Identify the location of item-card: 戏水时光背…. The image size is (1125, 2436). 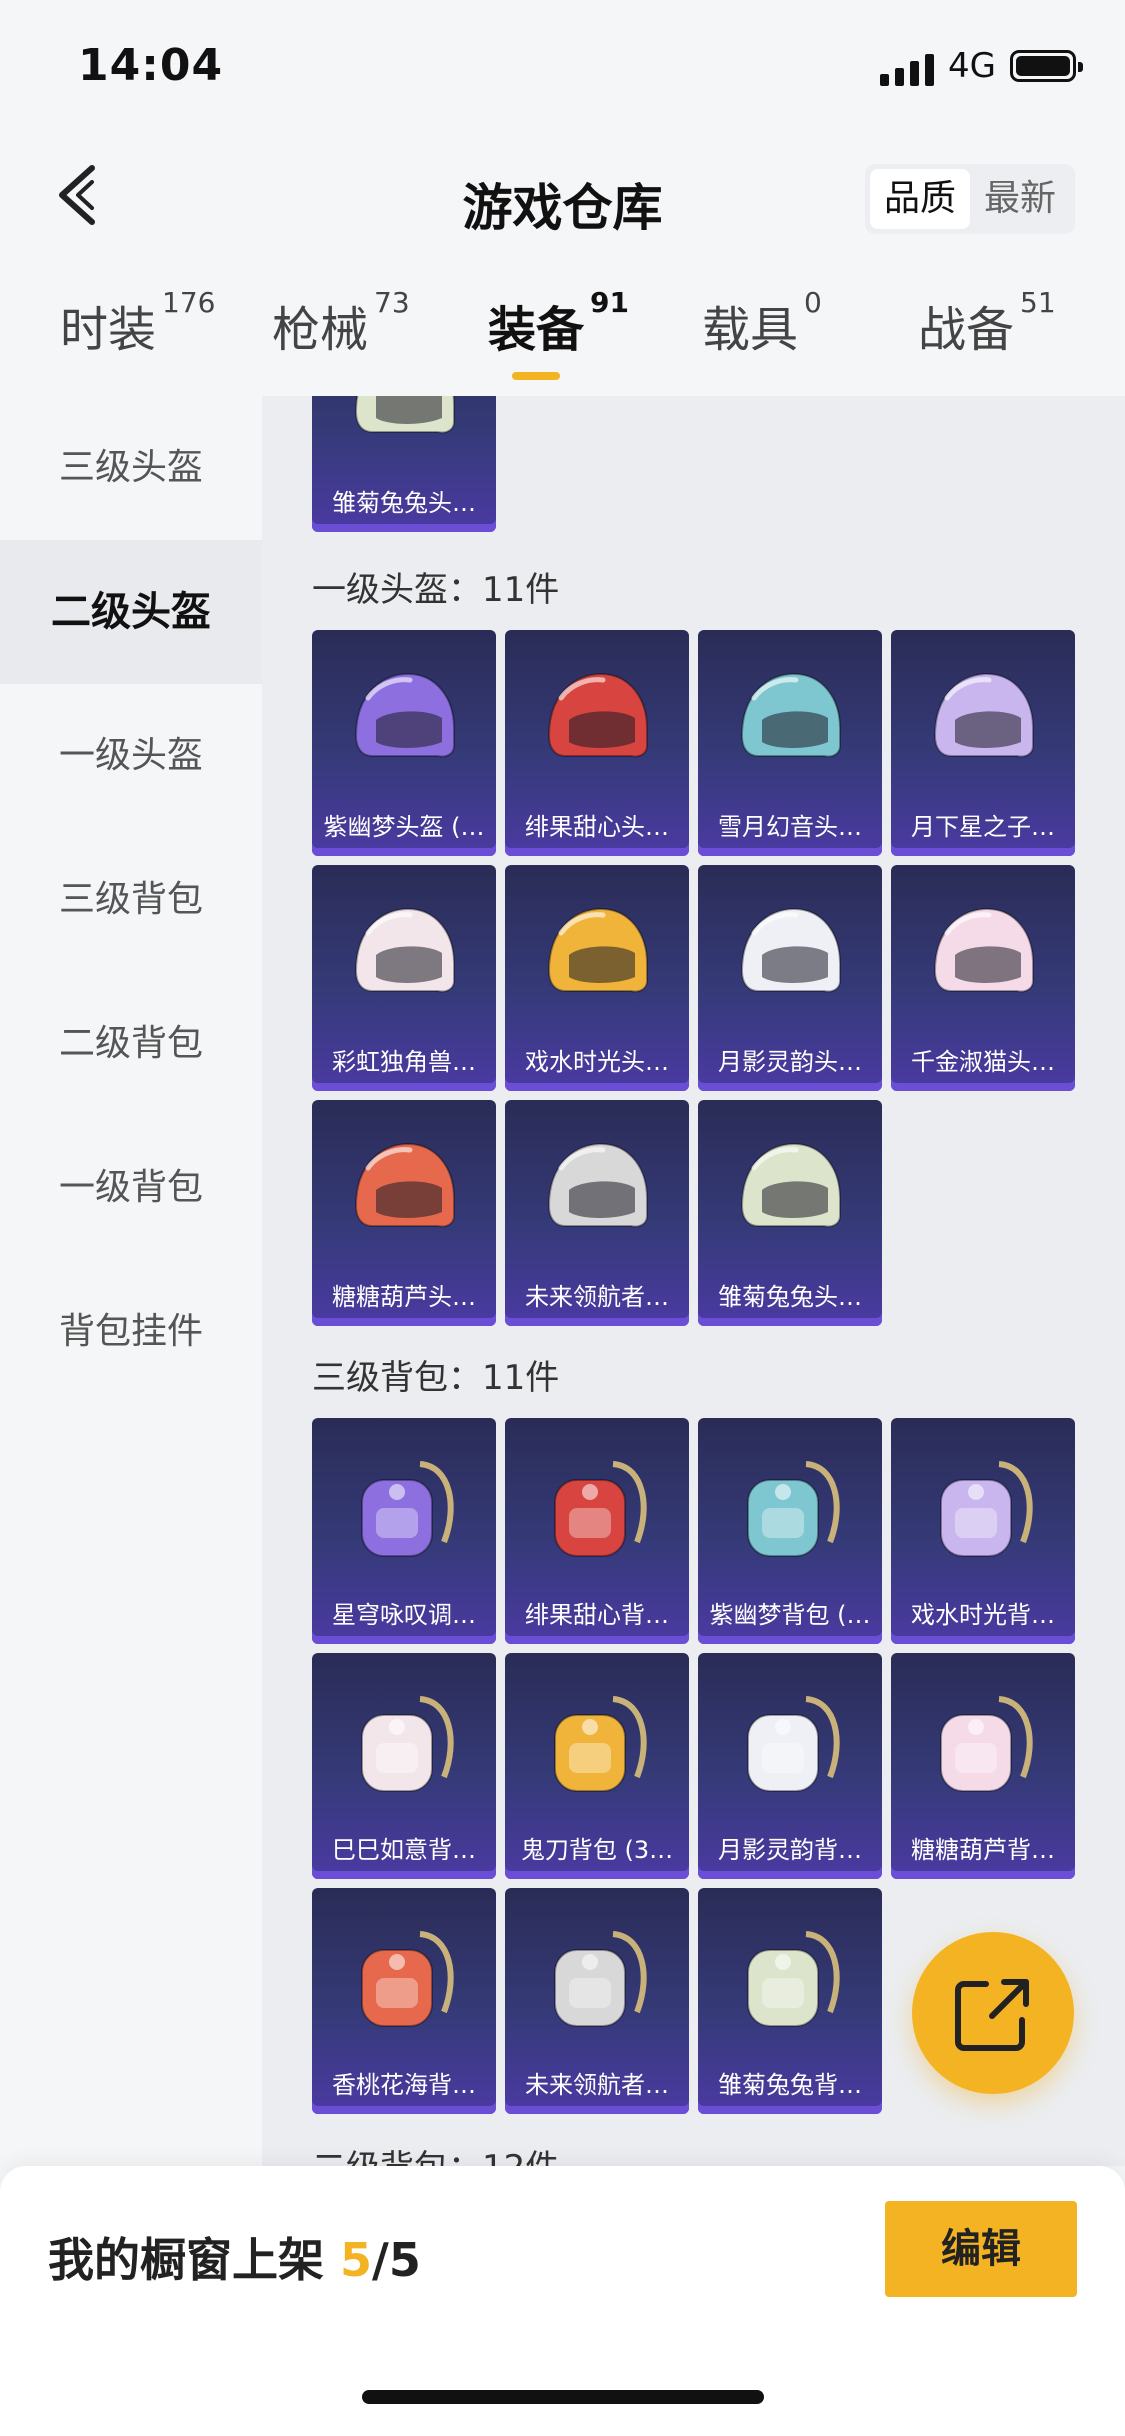
(983, 1531).